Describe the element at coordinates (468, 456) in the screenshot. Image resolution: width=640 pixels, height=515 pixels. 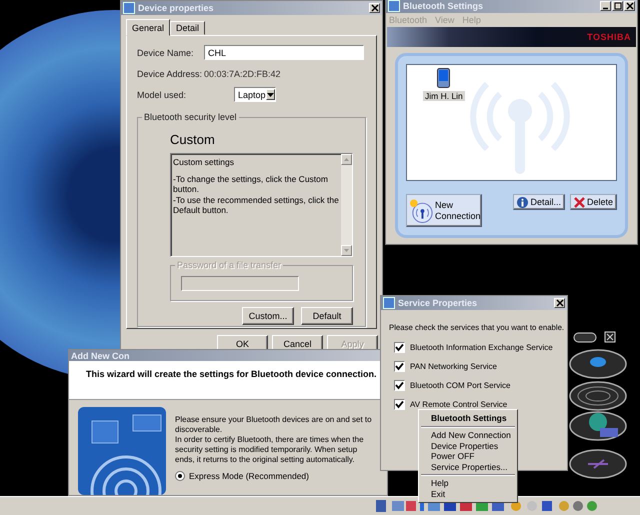
I see `menu-item: Power OFF` at that location.